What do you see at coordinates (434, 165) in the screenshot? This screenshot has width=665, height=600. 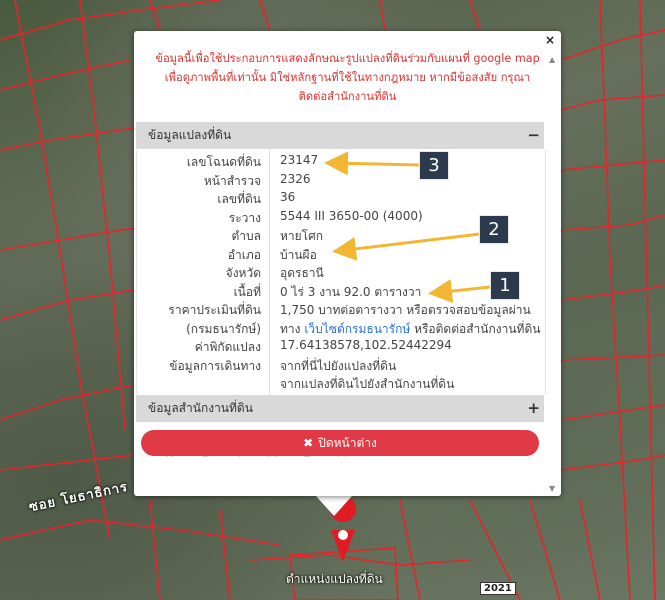 I see `annotation-badge-3: 3` at bounding box center [434, 165].